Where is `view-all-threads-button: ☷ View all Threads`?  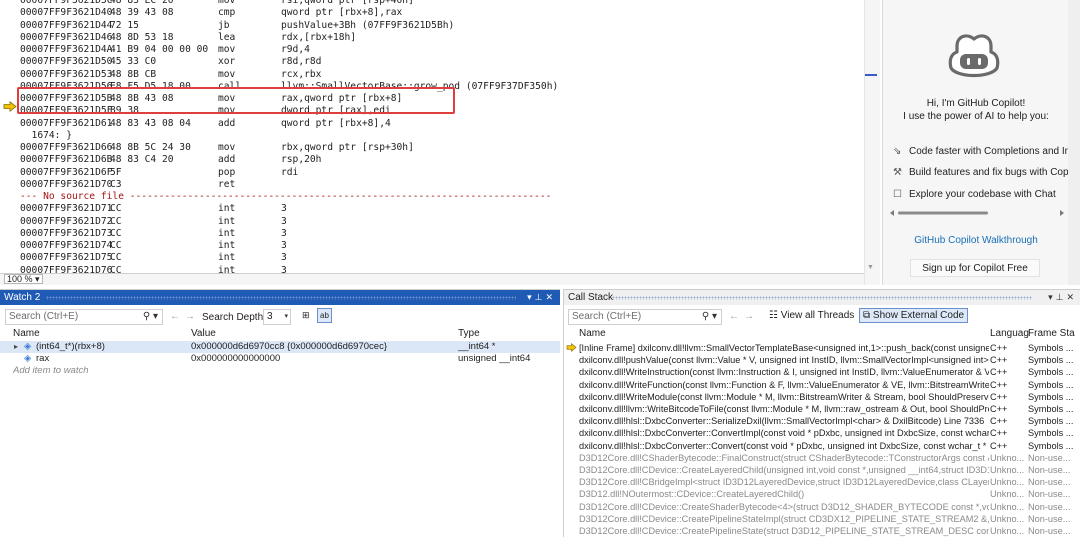
view-all-threads-button: ☷ View all Threads is located at coordinates (811, 316).